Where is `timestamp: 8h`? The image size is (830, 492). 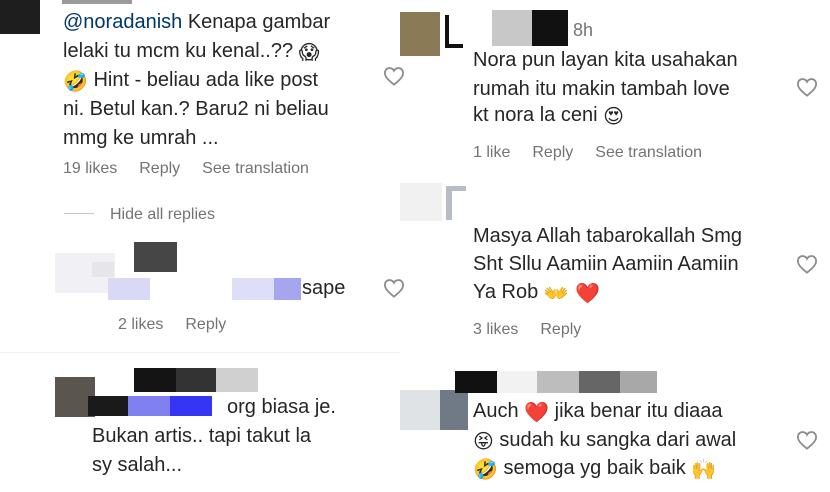 timestamp: 8h is located at coordinates (583, 30).